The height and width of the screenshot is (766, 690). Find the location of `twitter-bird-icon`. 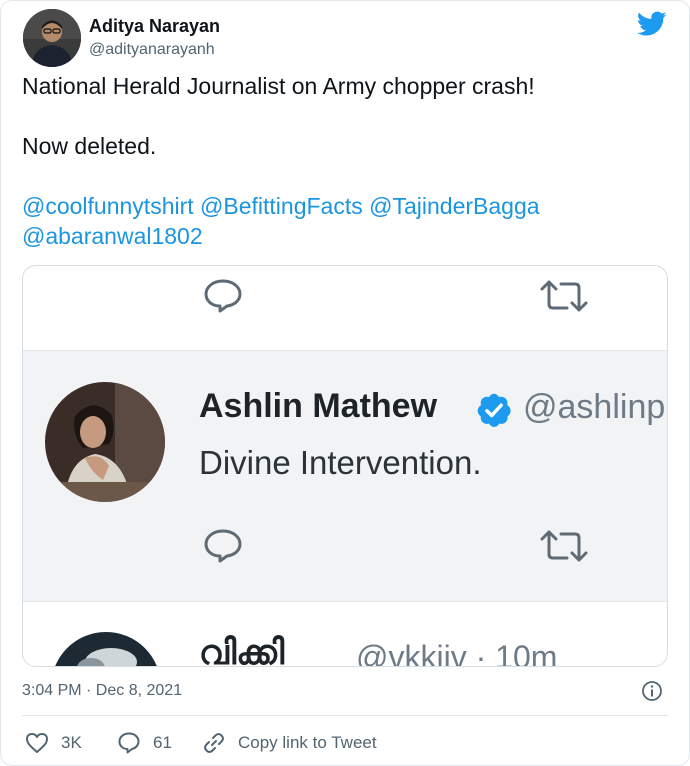

twitter-bird-icon is located at coordinates (652, 24).